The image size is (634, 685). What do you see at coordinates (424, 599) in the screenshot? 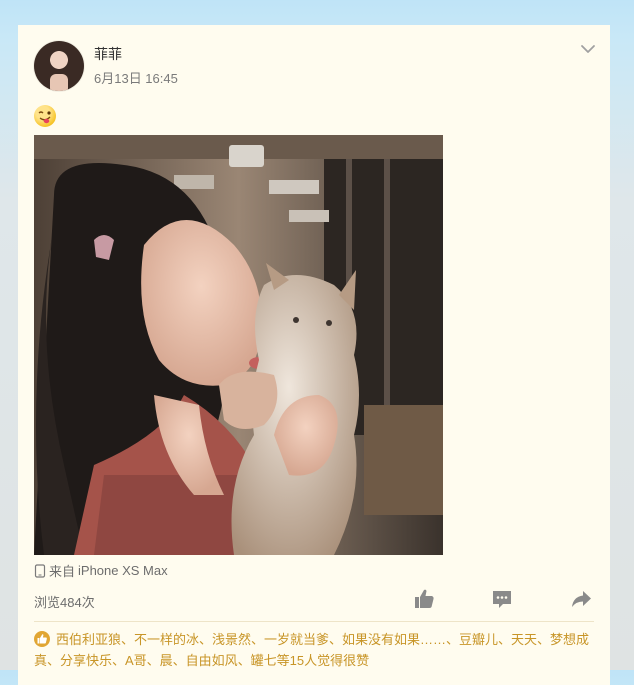
I see `thumbs-up-icon` at bounding box center [424, 599].